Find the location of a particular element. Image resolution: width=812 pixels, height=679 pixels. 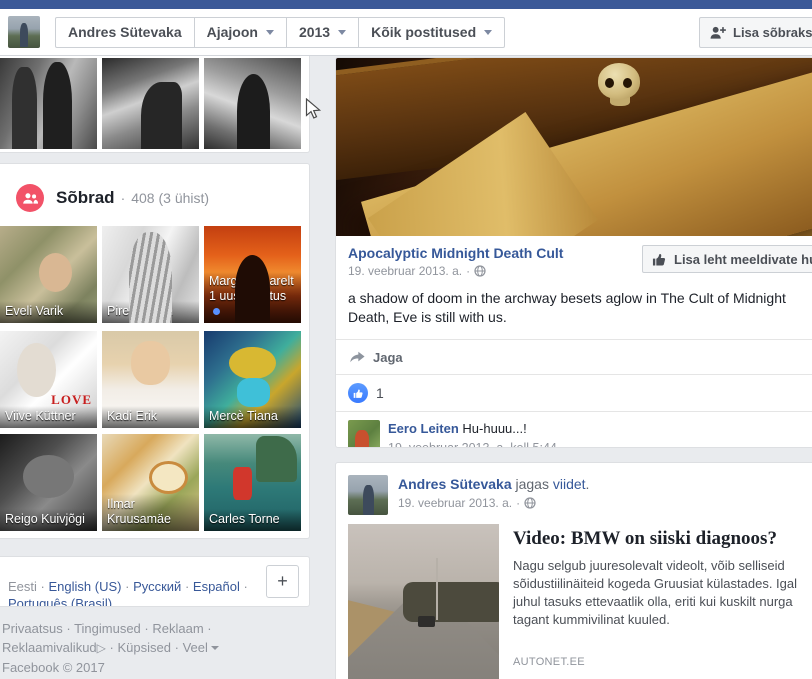

language-current: Eesti is located at coordinates (22, 586).